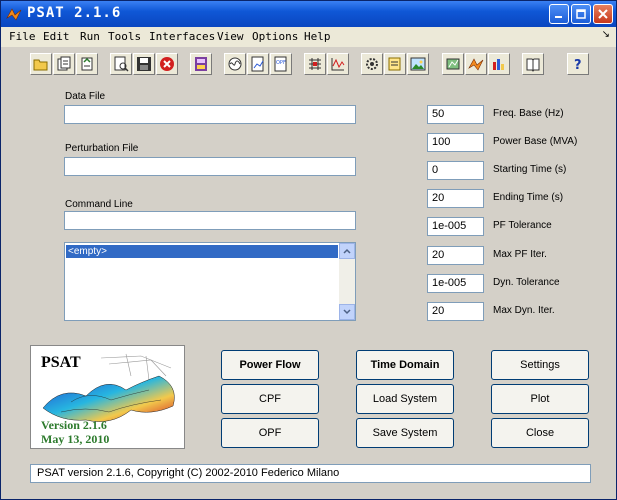 This screenshot has height=500, width=617. What do you see at coordinates (455, 311) in the screenshot?
I see `max-dyn-iter-field: 20` at bounding box center [455, 311].